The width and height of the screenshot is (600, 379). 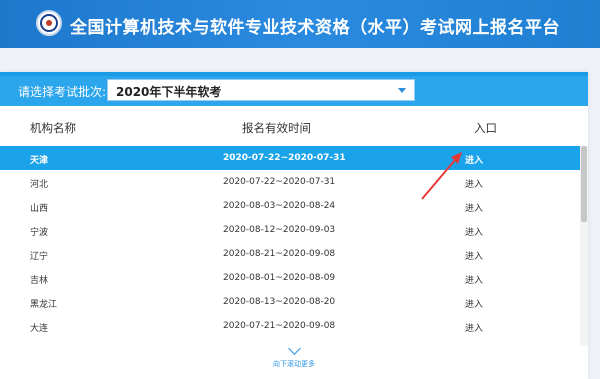 What do you see at coordinates (279, 206) in the screenshot?
I see `registration-dates: 2020-08-03~2020-08-24` at bounding box center [279, 206].